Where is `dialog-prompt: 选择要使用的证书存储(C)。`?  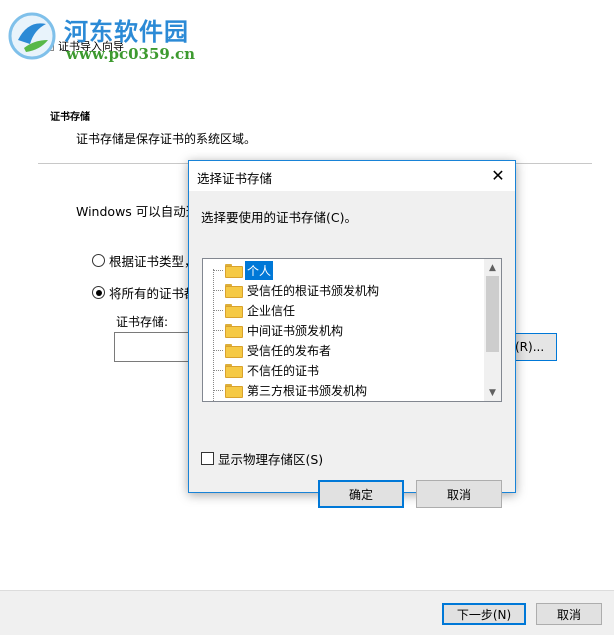 dialog-prompt: 选择要使用的证书存储(C)。 is located at coordinates (279, 217).